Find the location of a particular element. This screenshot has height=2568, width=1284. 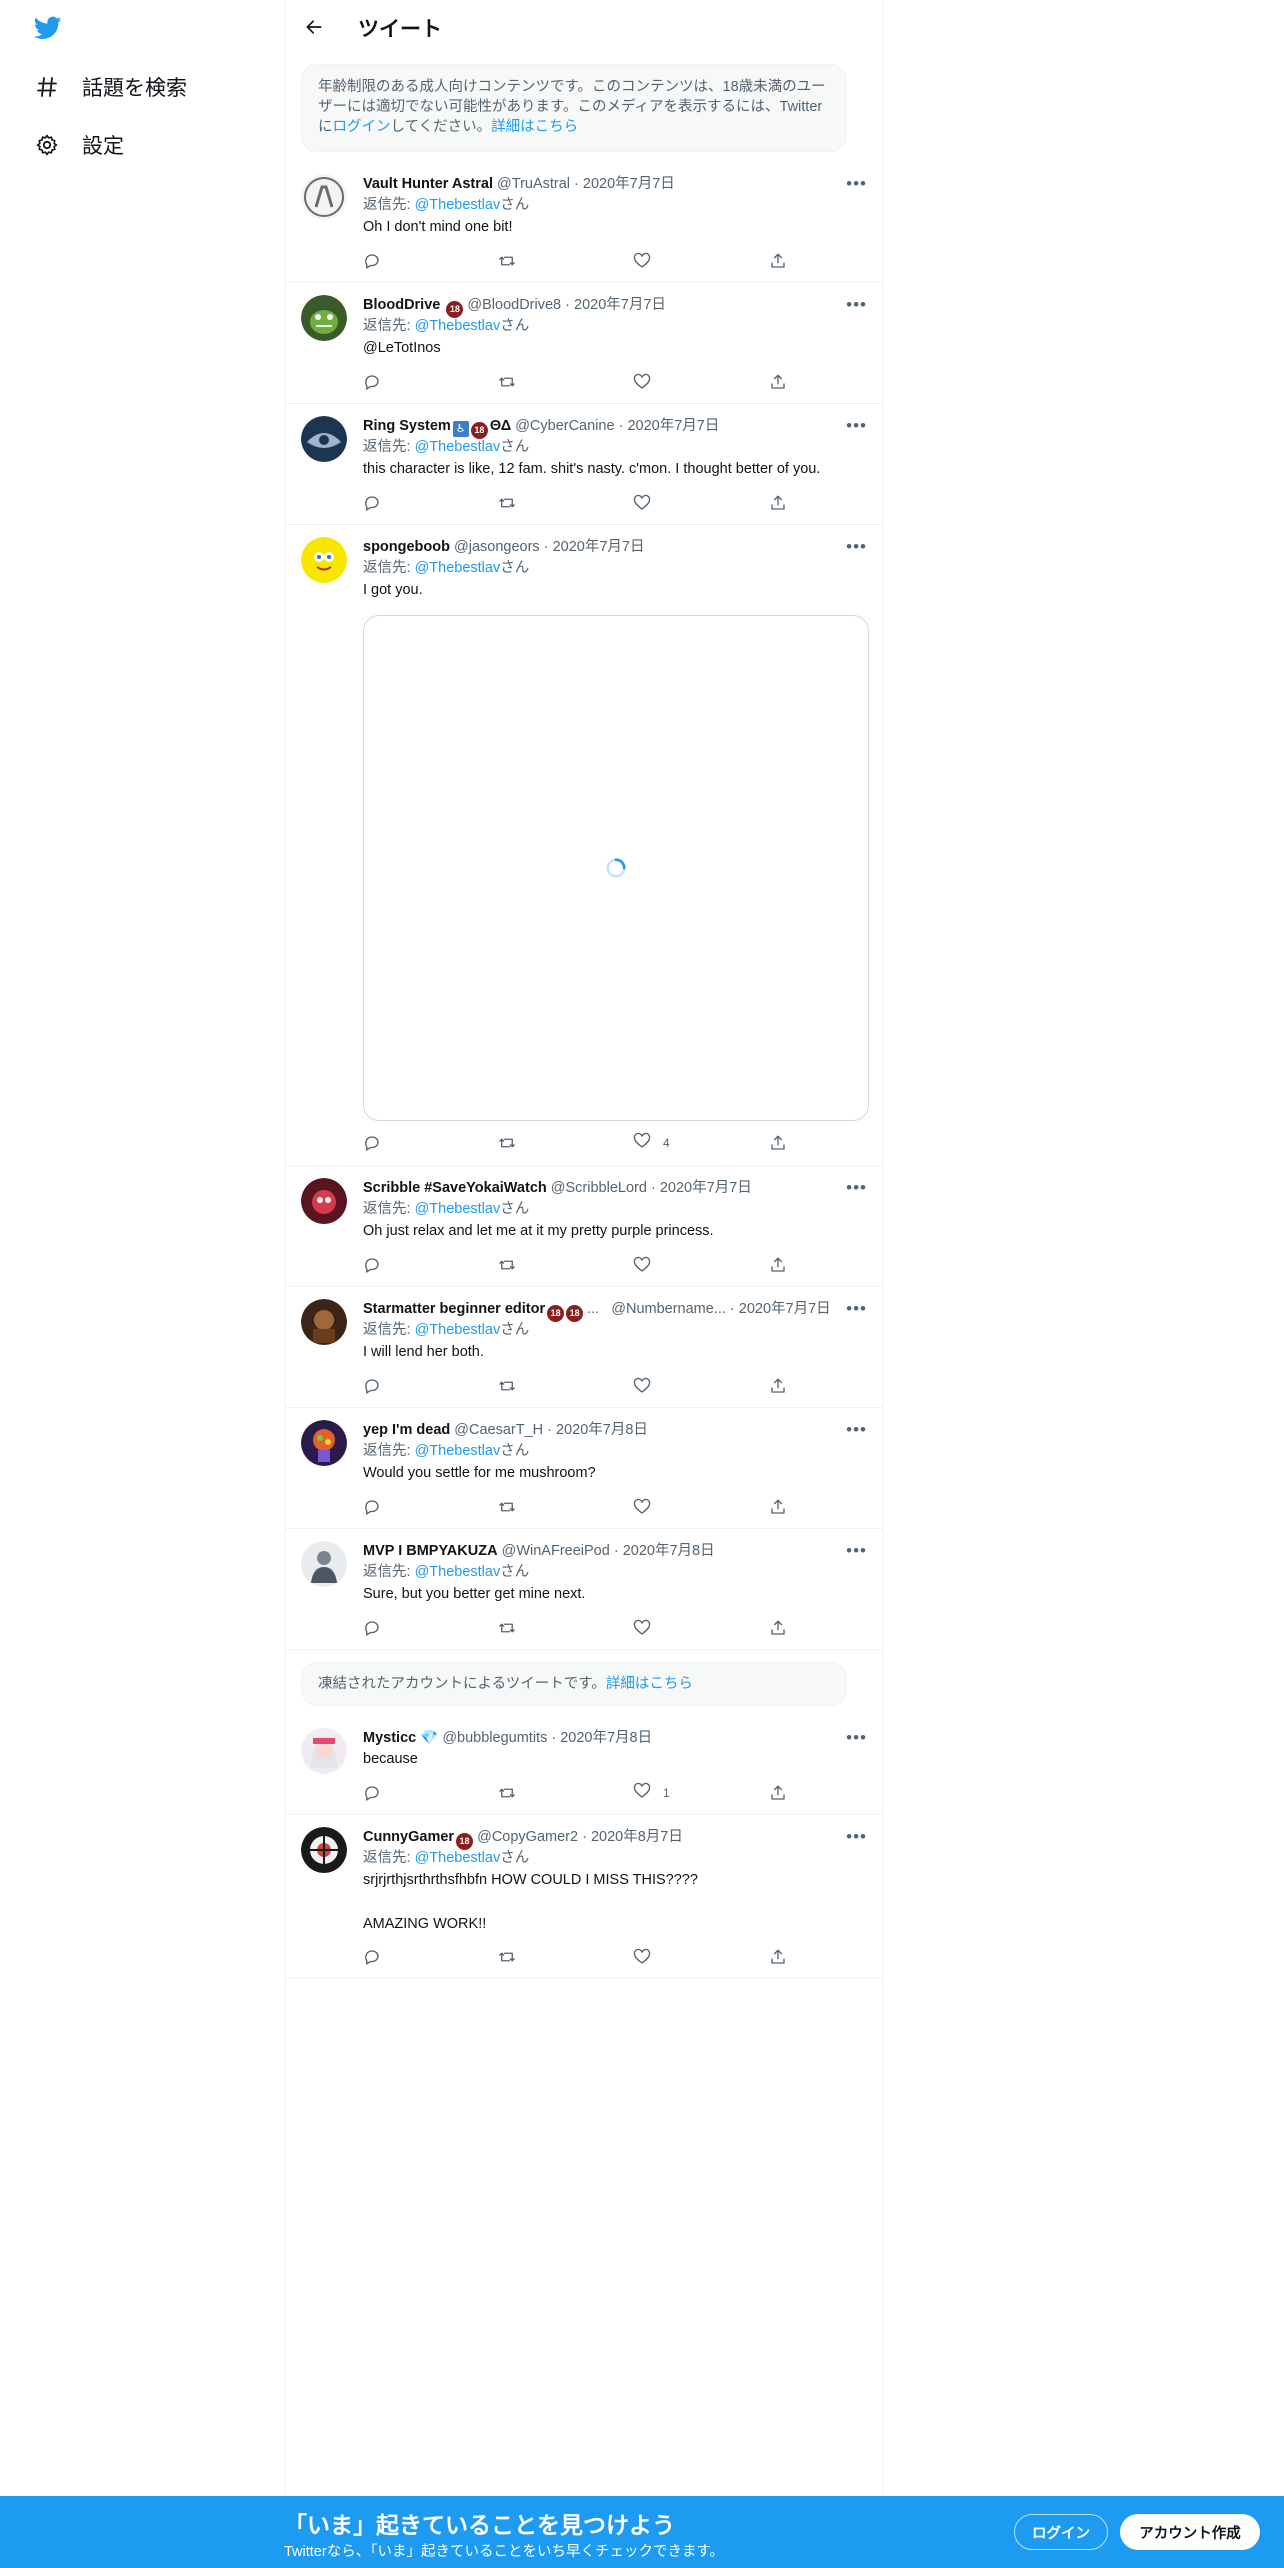

handle: @ScribbleLord is located at coordinates (599, 1188).